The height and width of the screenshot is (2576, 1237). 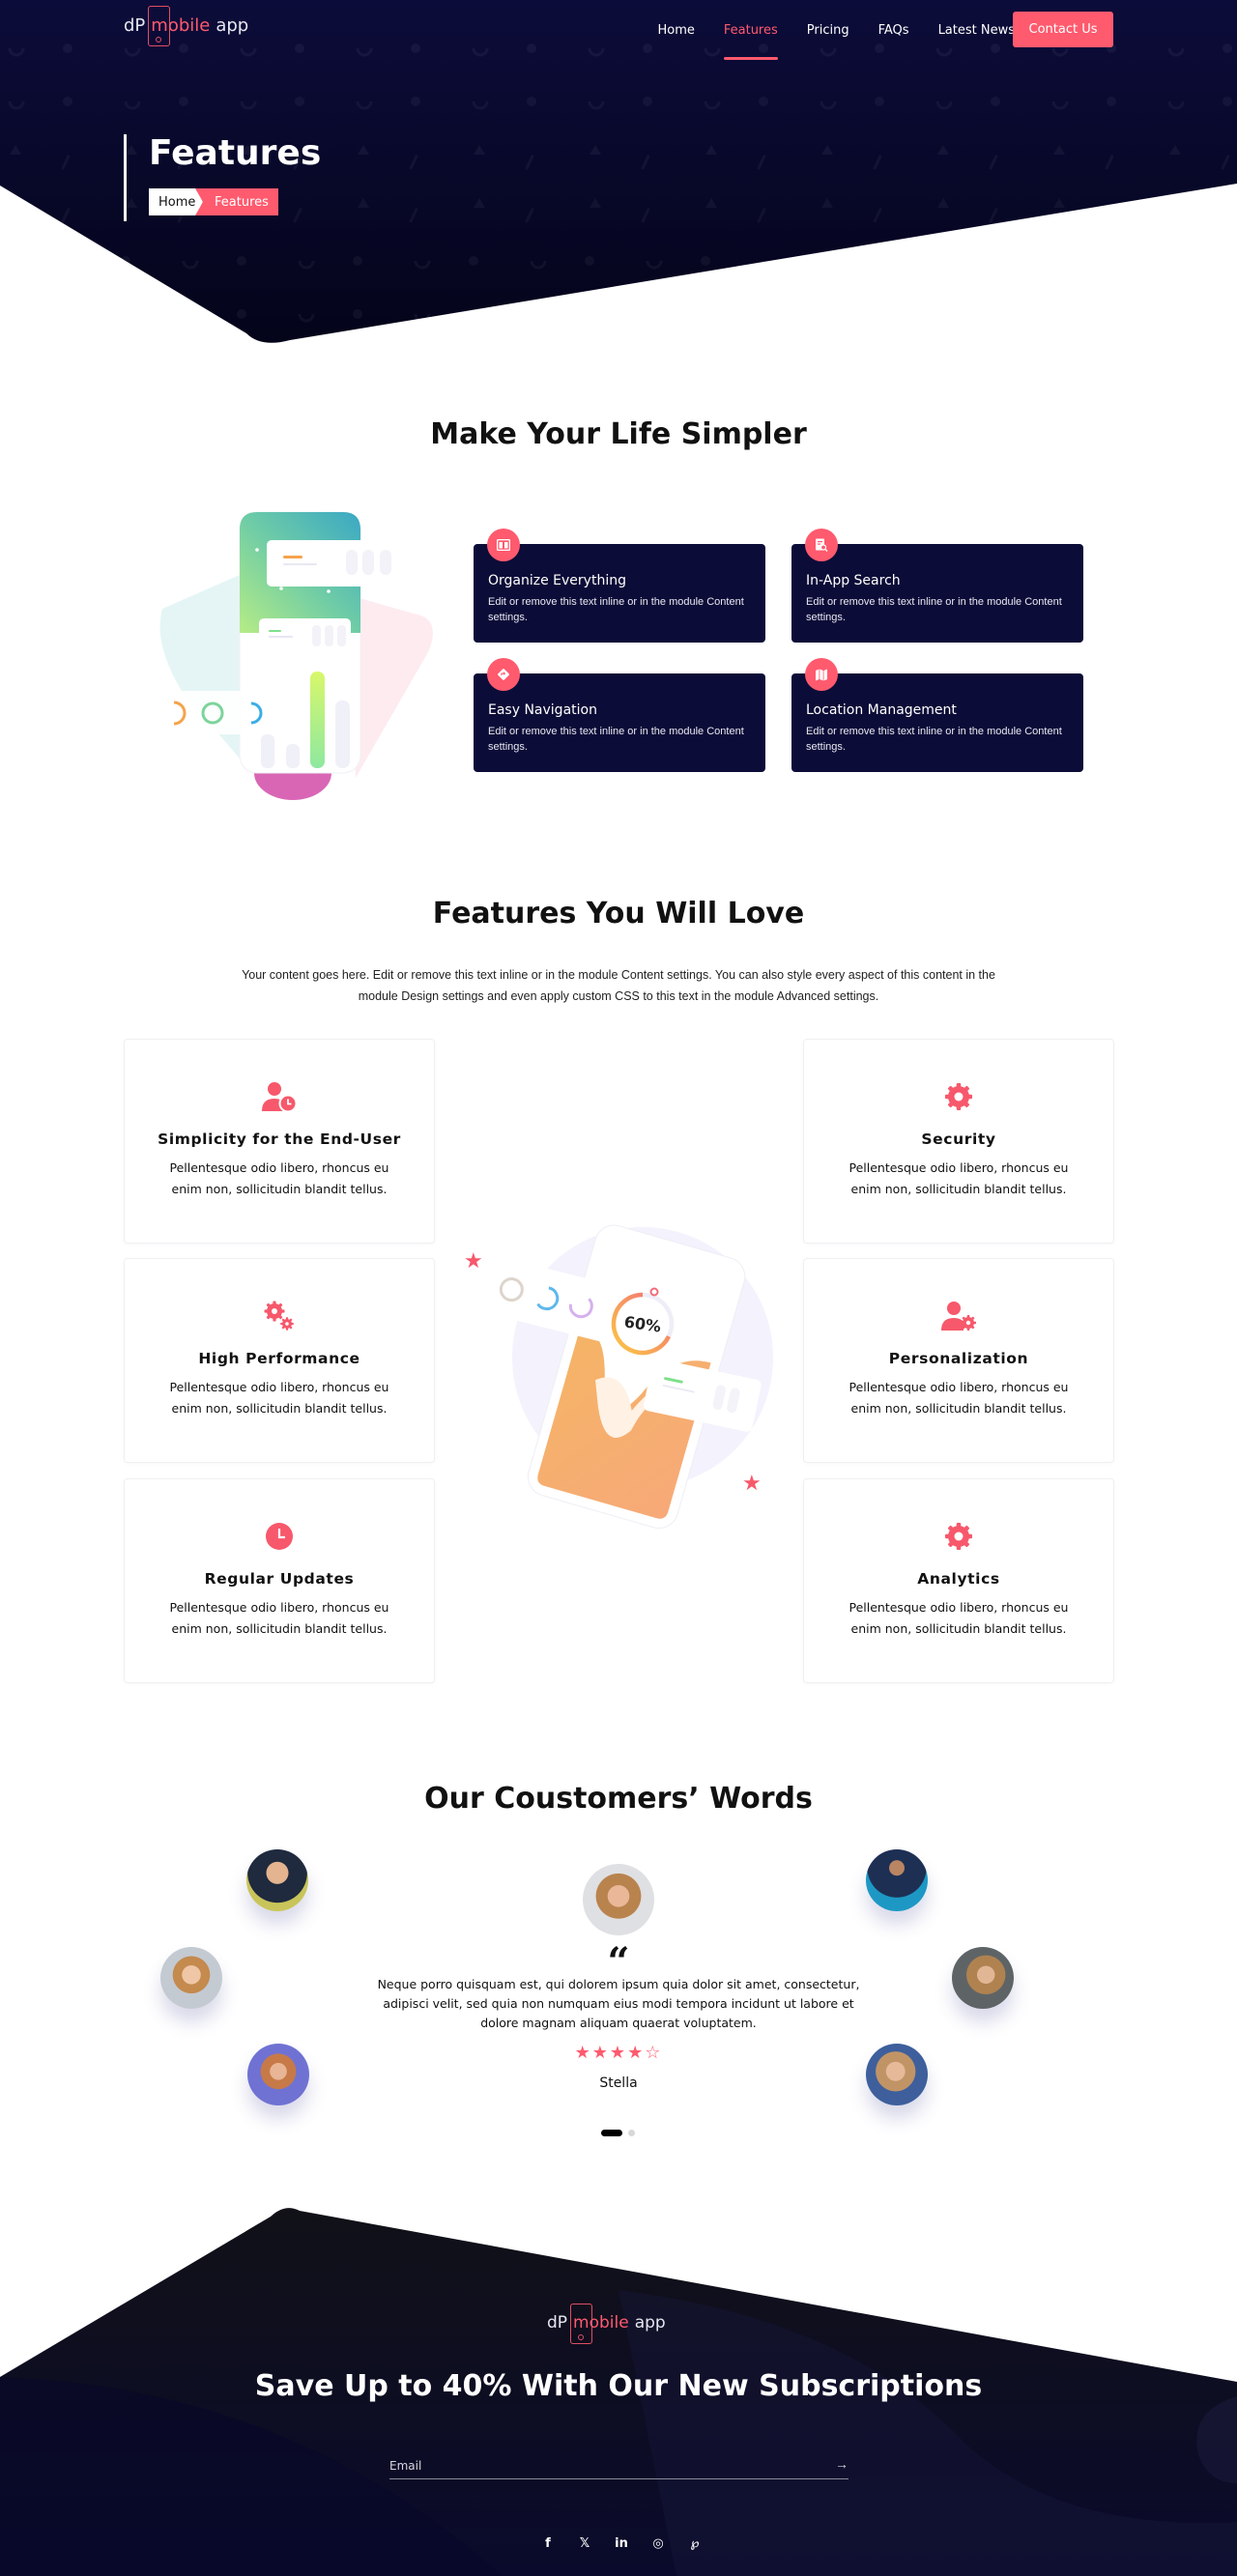 What do you see at coordinates (618, 2083) in the screenshot?
I see `testimonial-author: Stella` at bounding box center [618, 2083].